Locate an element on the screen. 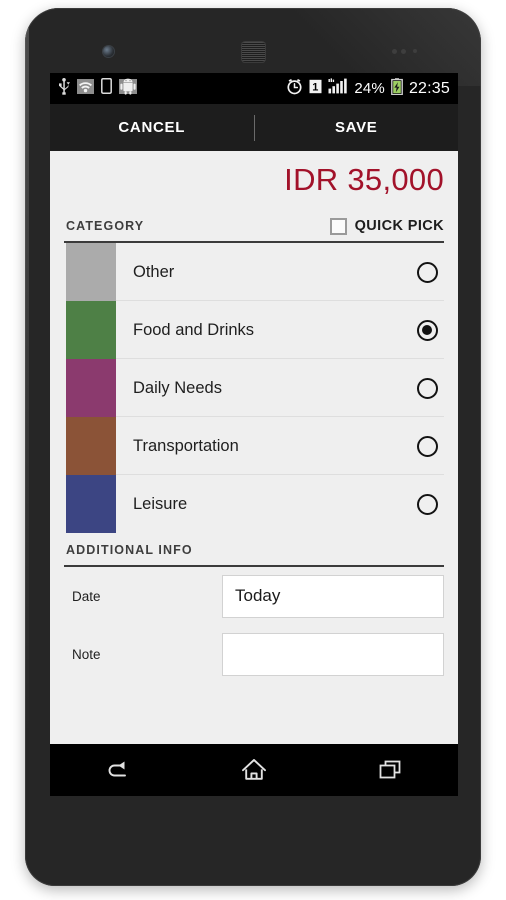 Image resolution: width=506 pixels, height=900 pixels. quick-pick-toggle: QUICK PICK is located at coordinates (386, 226).